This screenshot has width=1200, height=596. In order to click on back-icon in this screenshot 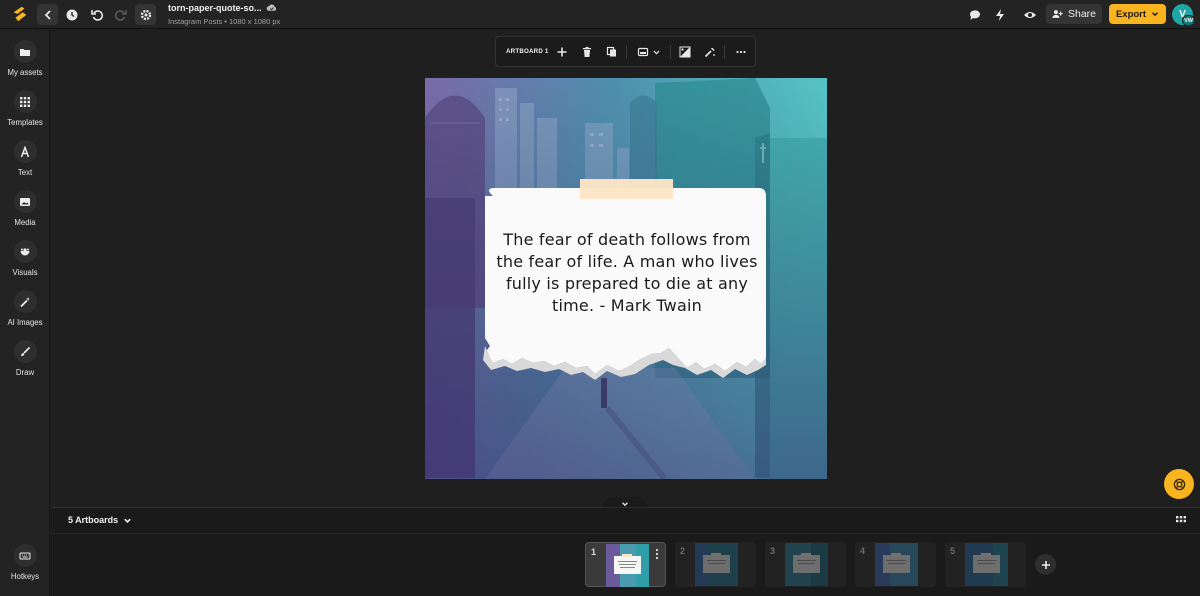, I will do `click(47, 14)`.